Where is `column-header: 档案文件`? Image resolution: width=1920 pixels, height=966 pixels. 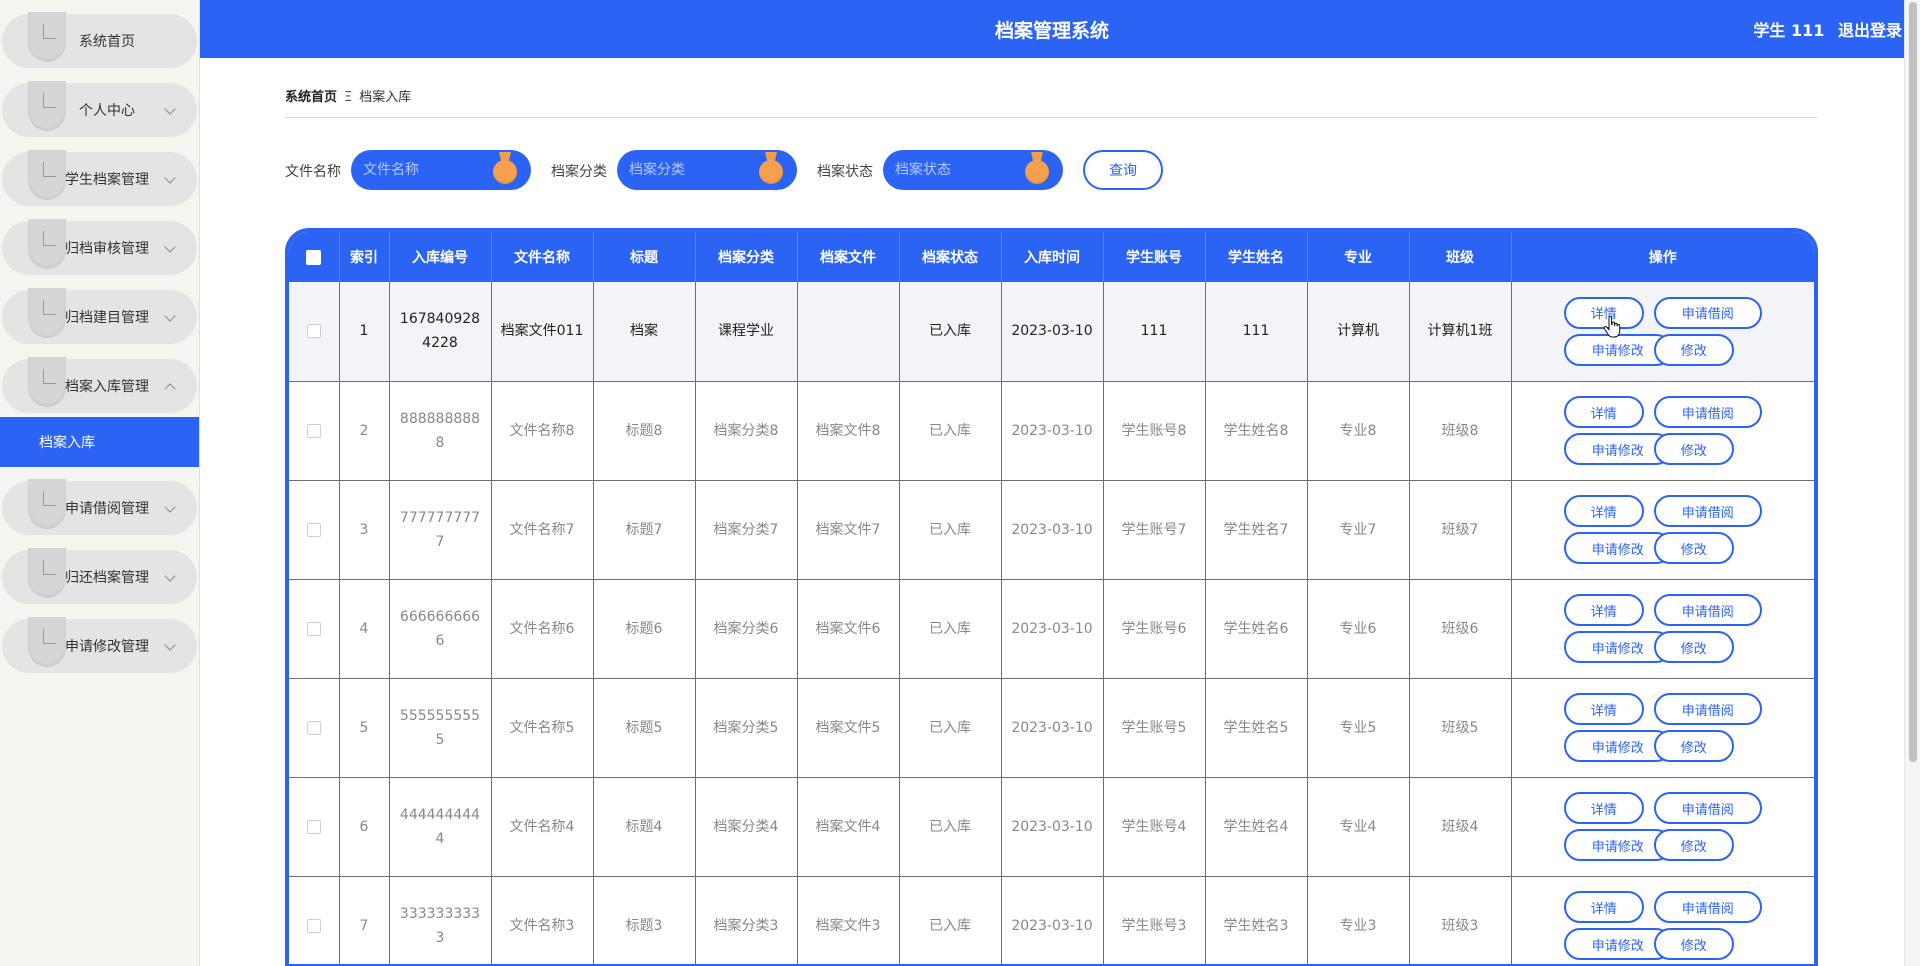
column-header: 档案文件 is located at coordinates (848, 257).